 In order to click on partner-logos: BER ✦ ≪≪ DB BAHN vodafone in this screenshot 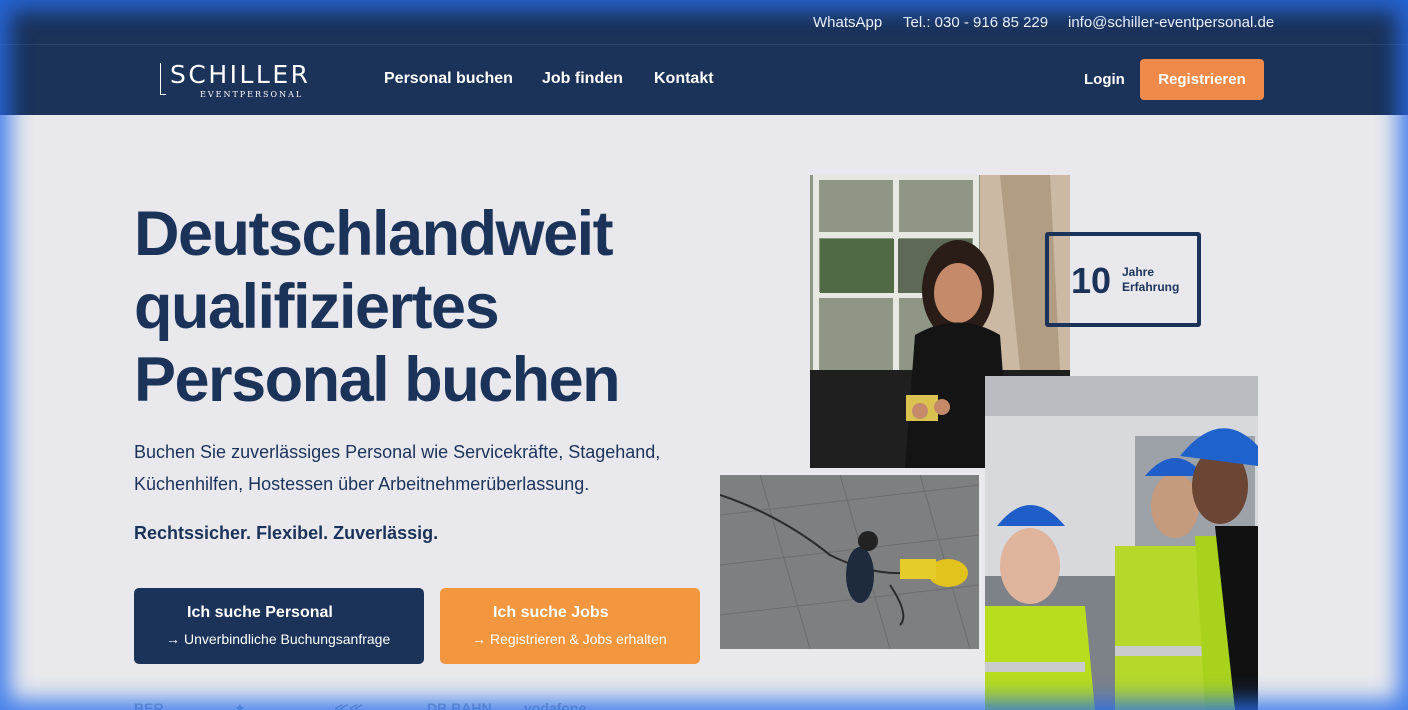, I will do `click(374, 704)`.